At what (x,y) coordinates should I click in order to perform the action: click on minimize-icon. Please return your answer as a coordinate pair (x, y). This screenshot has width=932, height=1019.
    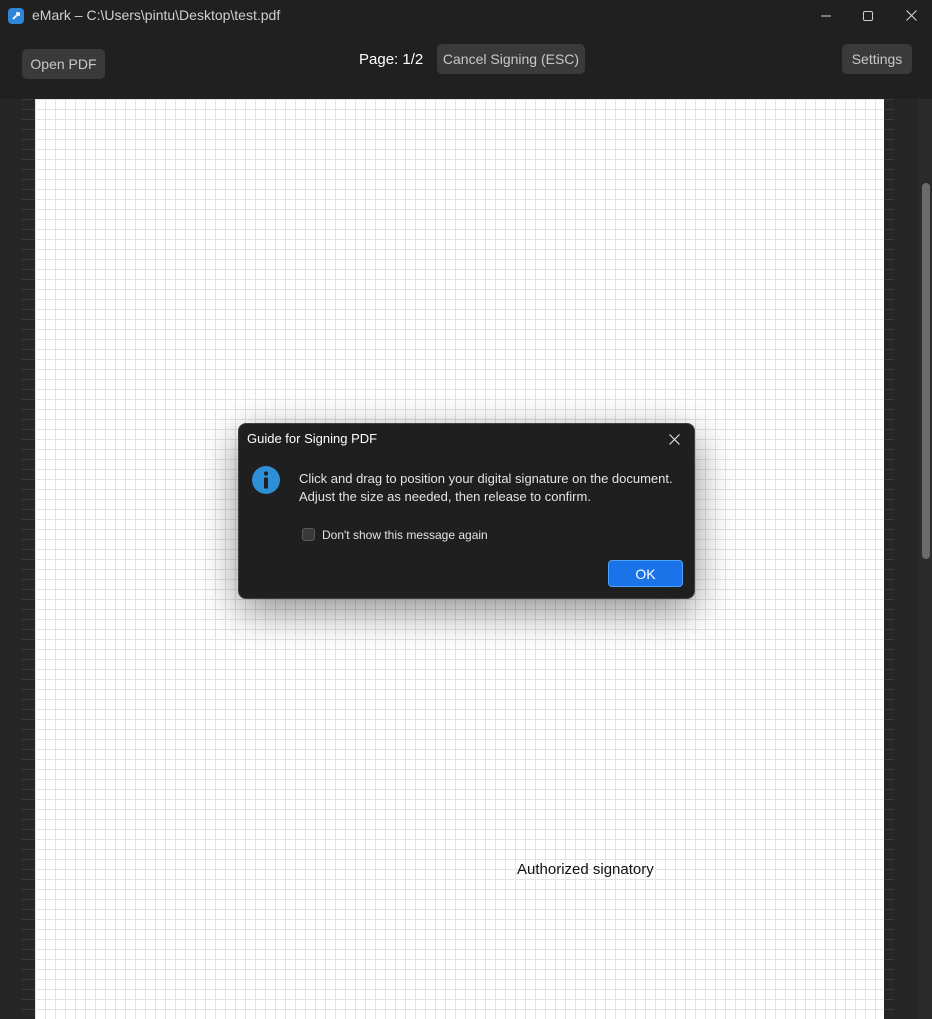
    Looking at the image, I should click on (826, 15).